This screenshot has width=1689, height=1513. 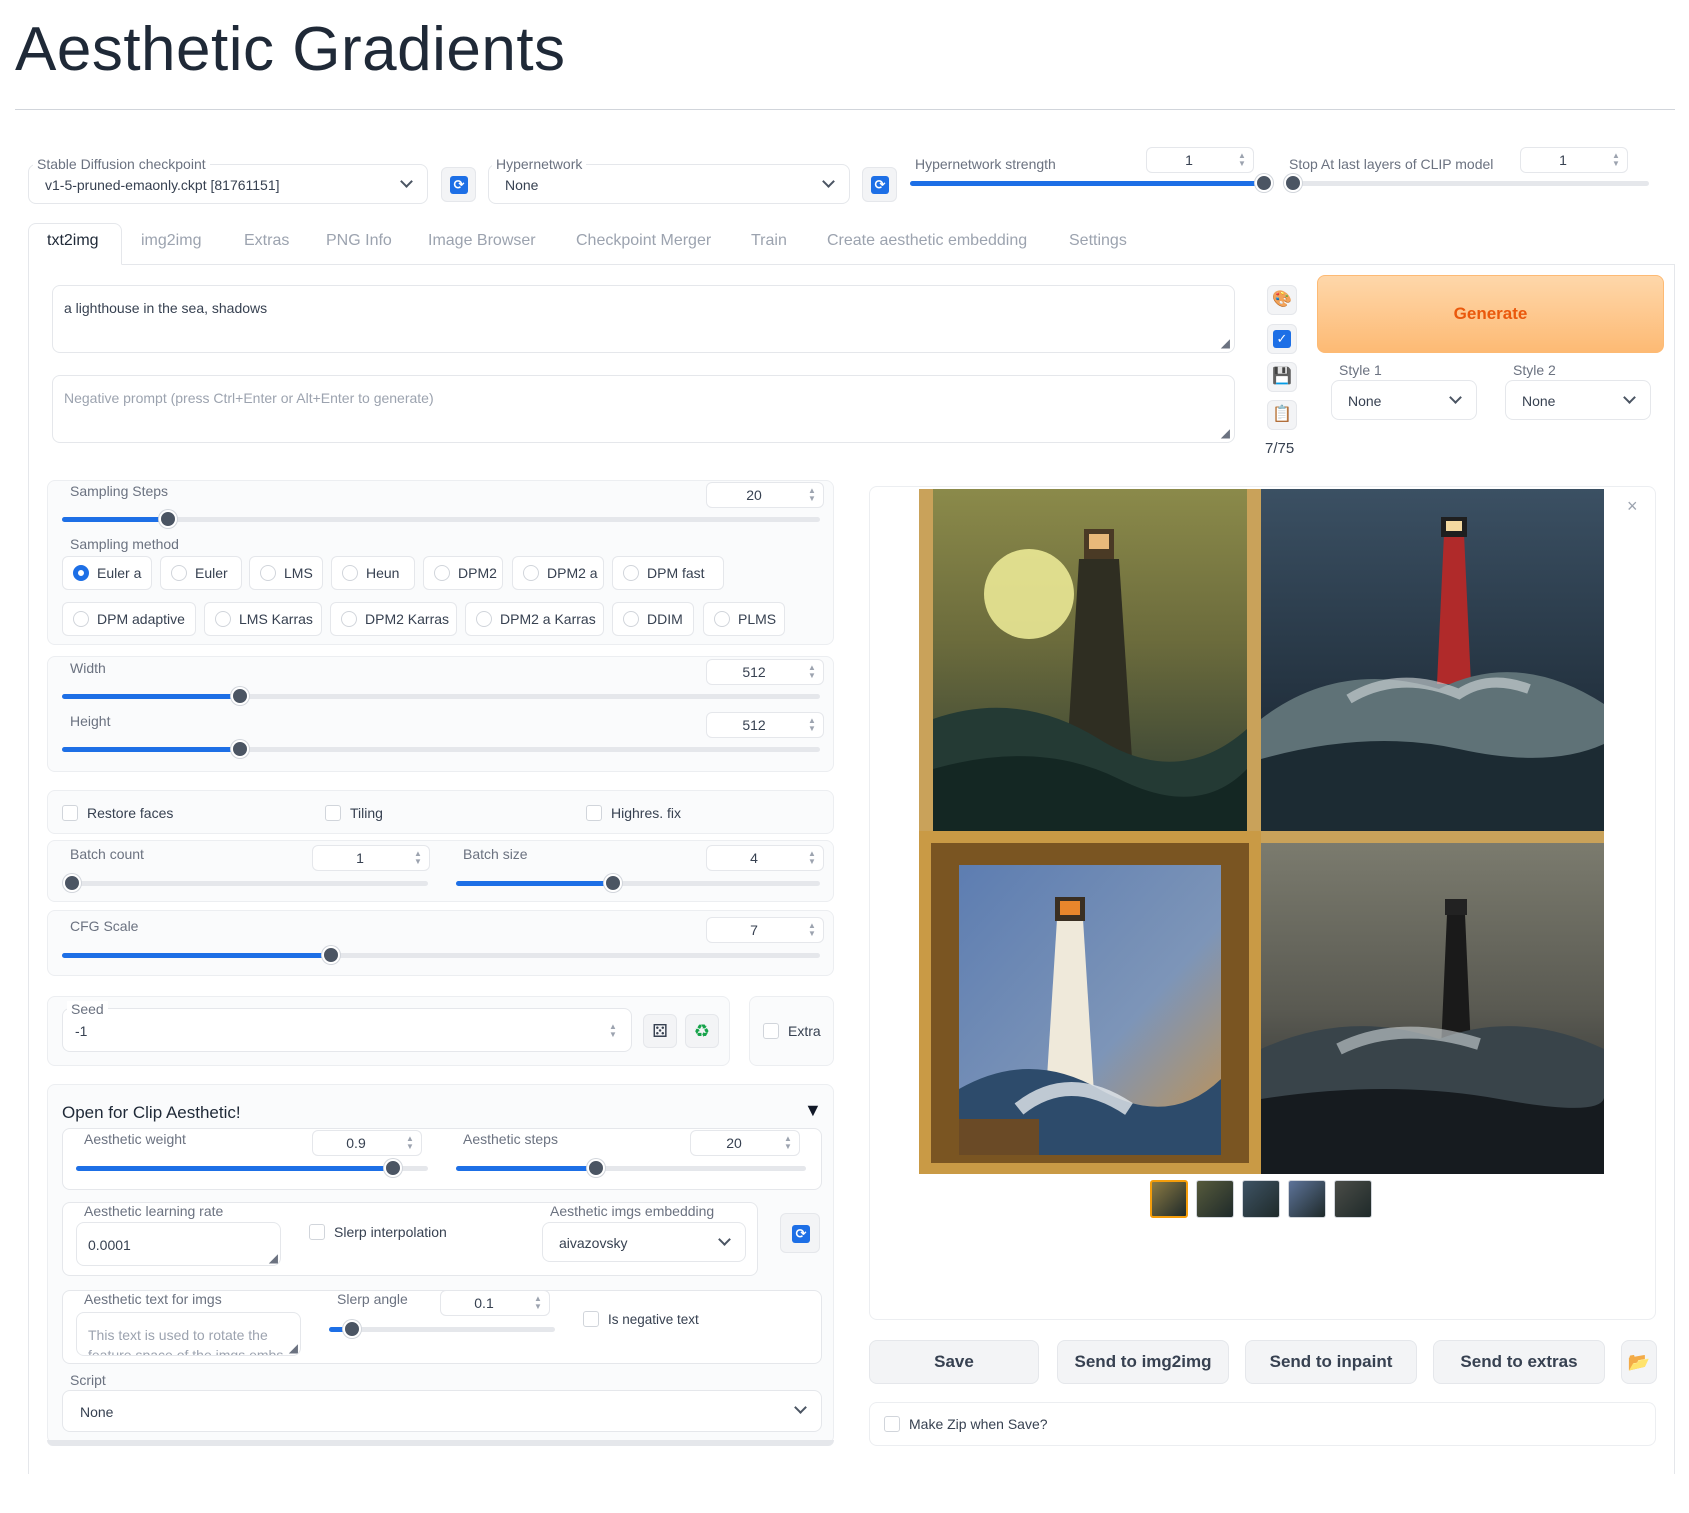 What do you see at coordinates (201, 573) in the screenshot?
I see `sampling-method-euler: Euler` at bounding box center [201, 573].